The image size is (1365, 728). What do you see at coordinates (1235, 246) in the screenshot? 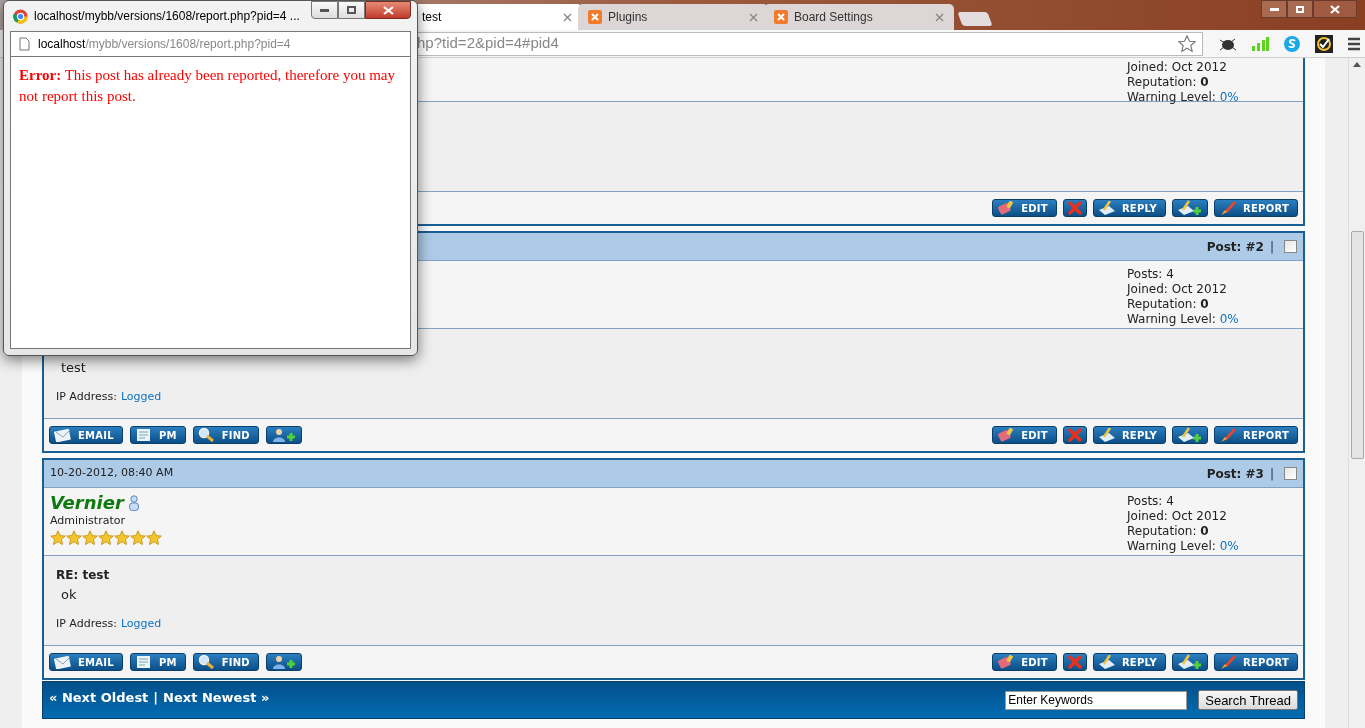
I see `post-number-link: Post: #2` at bounding box center [1235, 246].